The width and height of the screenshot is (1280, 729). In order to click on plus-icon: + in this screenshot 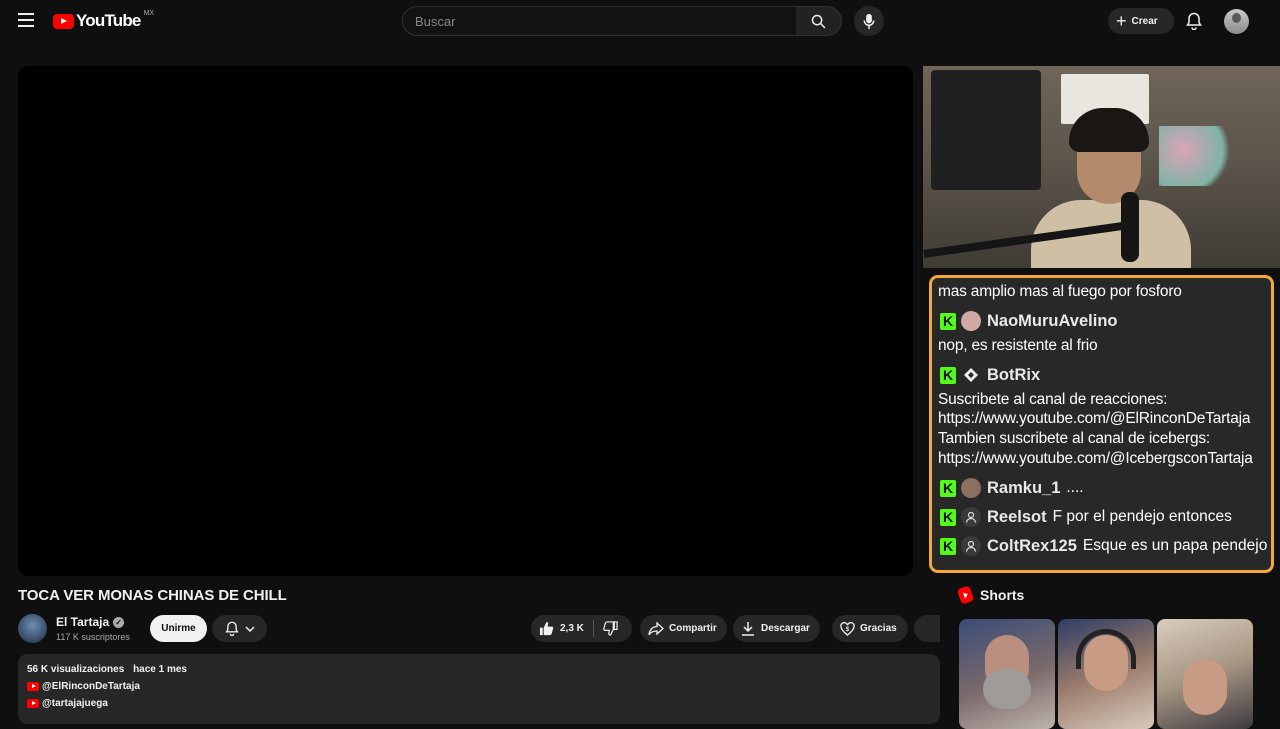, I will do `click(1121, 21)`.